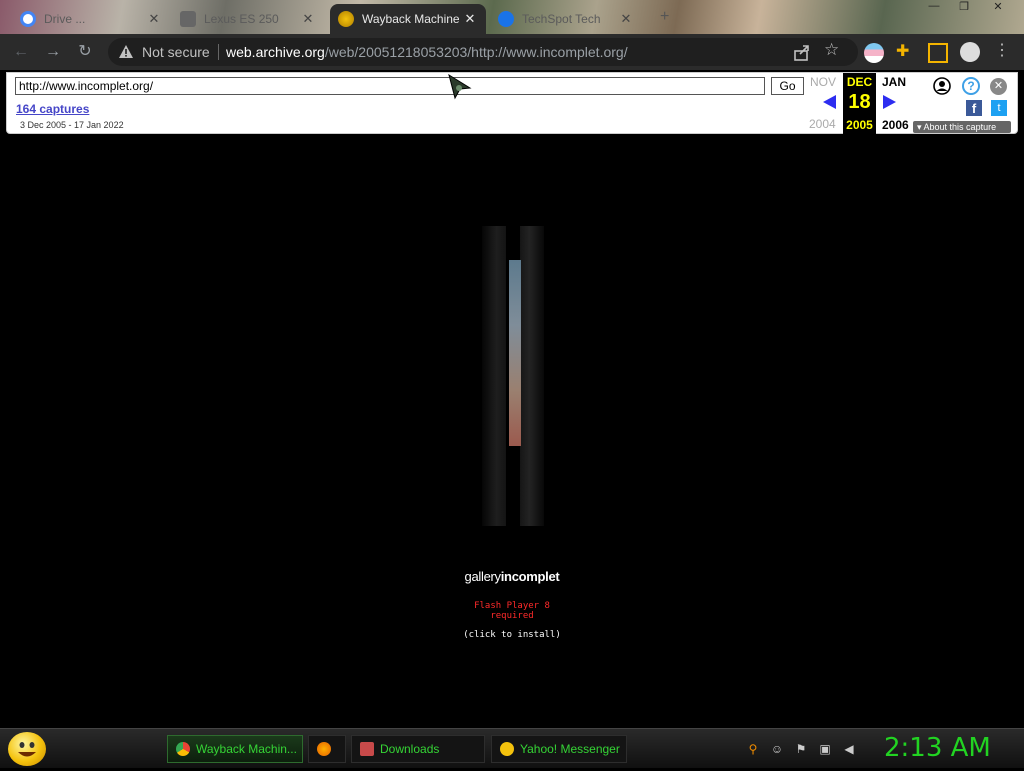  I want to click on window-close-button: ✕, so click(998, 8).